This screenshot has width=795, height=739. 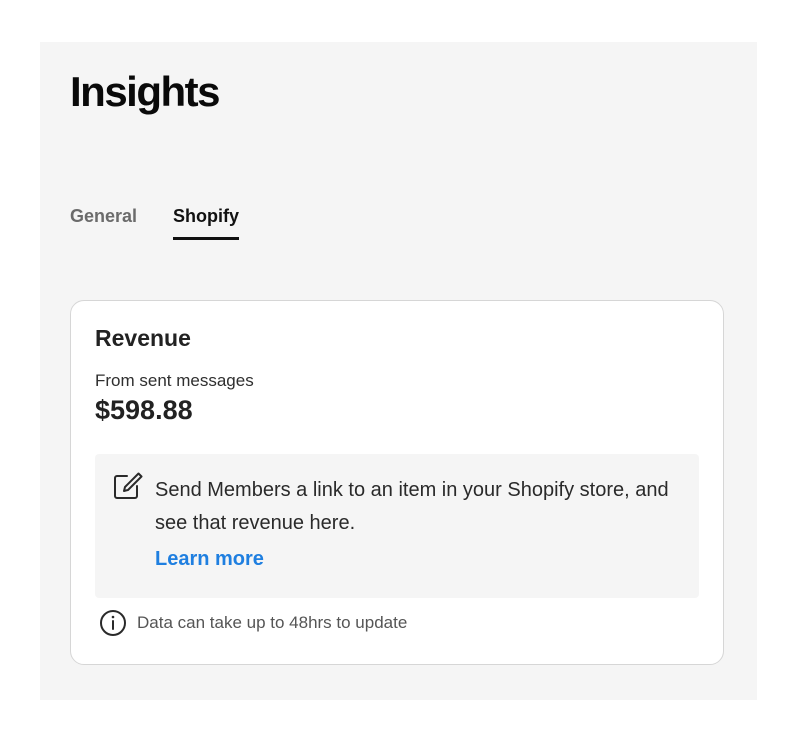 What do you see at coordinates (127, 486) in the screenshot?
I see `edit-icon` at bounding box center [127, 486].